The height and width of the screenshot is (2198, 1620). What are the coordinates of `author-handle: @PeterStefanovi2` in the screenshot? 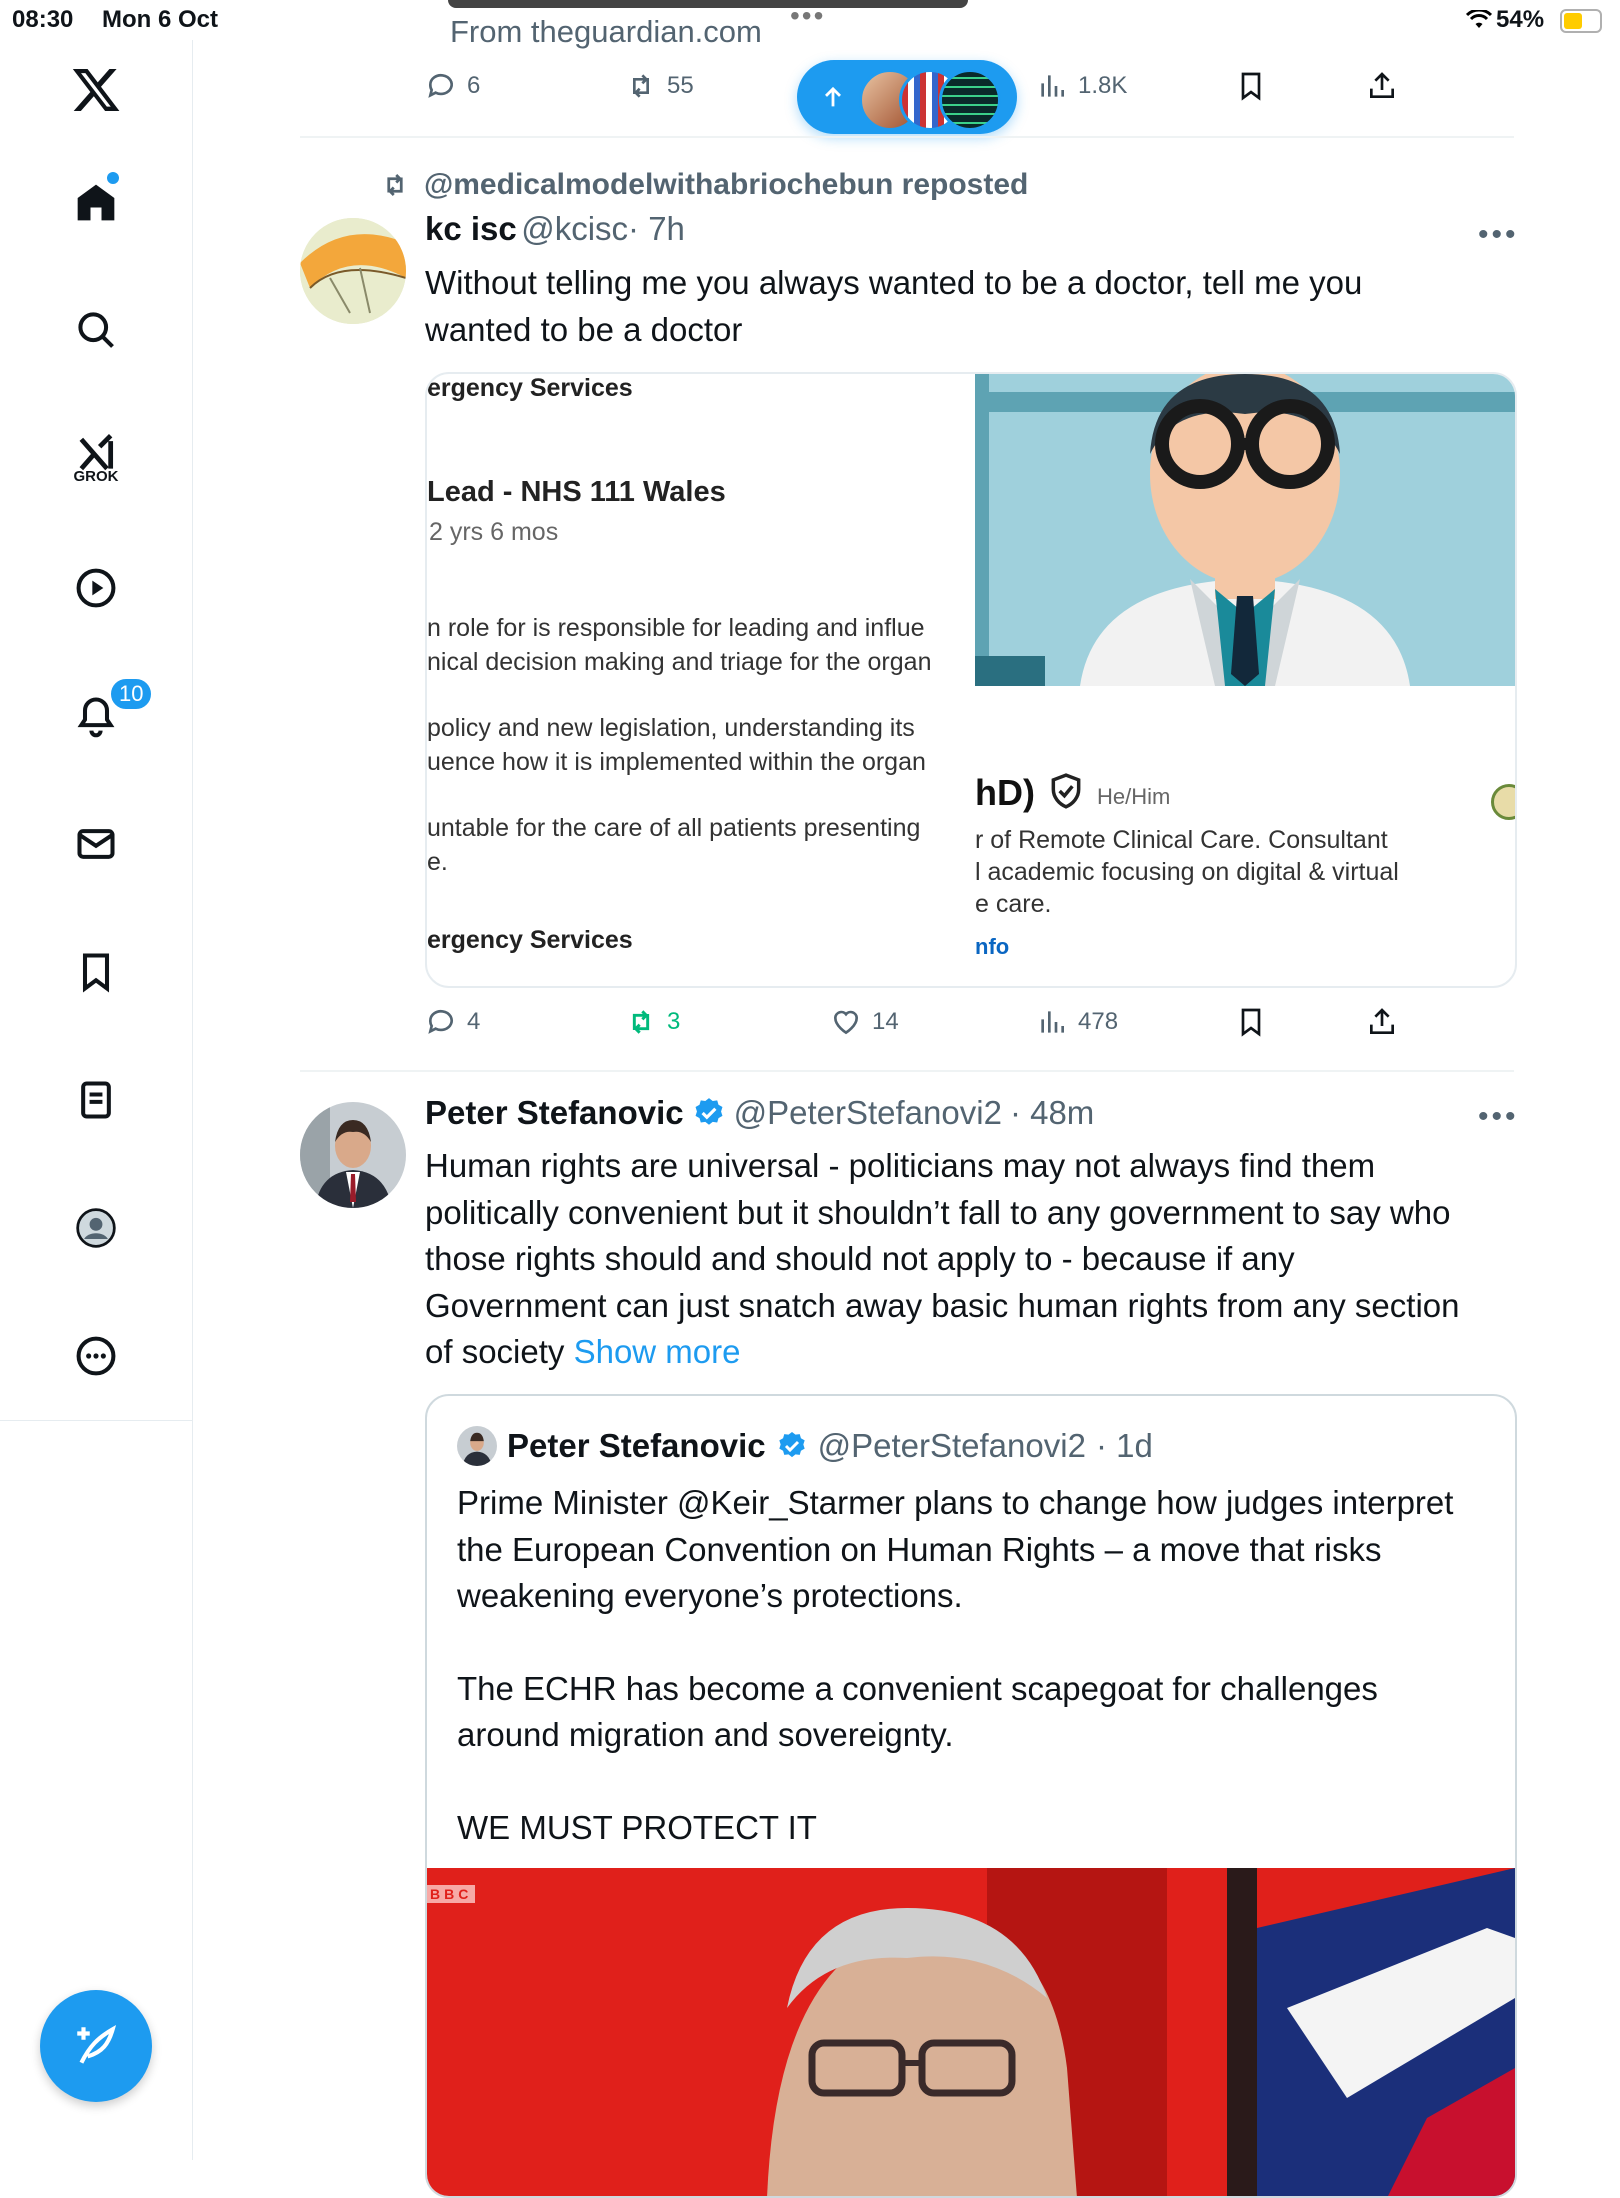 It's located at (868, 1113).